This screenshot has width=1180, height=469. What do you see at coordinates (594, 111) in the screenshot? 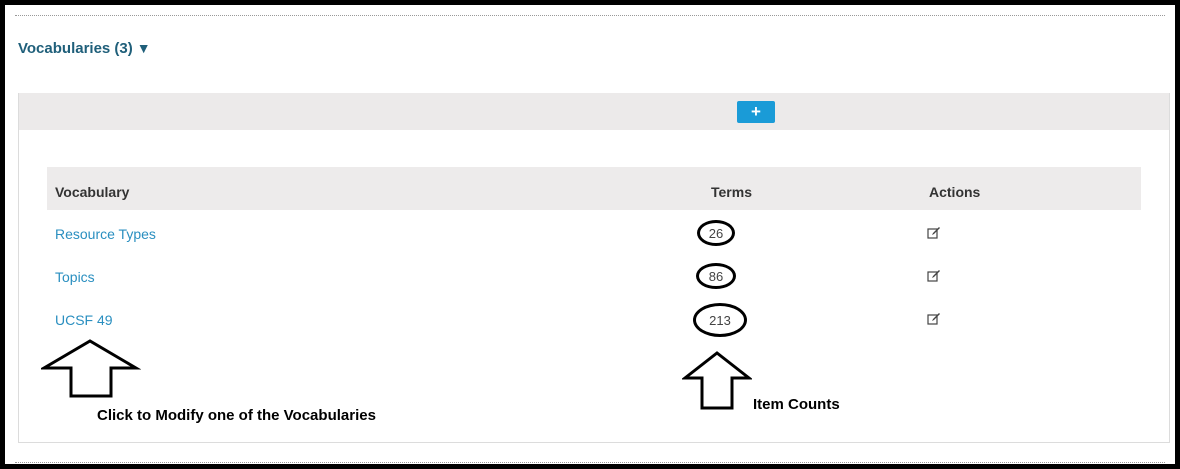
I see `toolbar: +` at bounding box center [594, 111].